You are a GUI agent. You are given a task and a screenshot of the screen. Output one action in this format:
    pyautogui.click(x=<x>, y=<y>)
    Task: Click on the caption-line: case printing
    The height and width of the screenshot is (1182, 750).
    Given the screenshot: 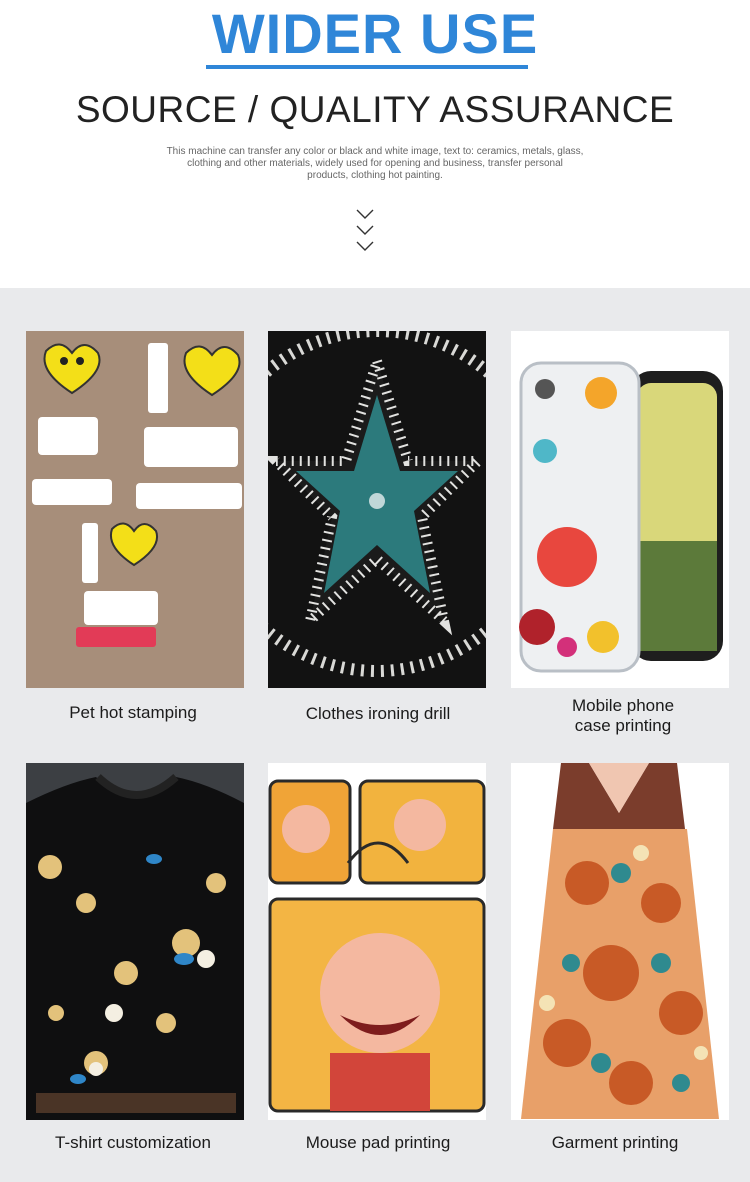 What is the action you would take?
    pyautogui.click(x=623, y=725)
    